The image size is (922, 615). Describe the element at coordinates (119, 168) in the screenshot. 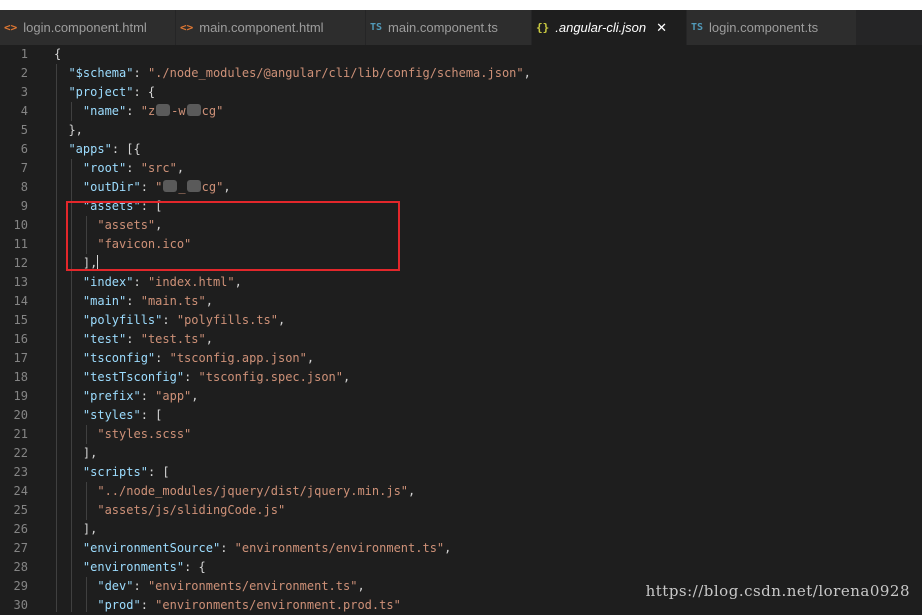

I see `code-text: "root": "src",` at that location.